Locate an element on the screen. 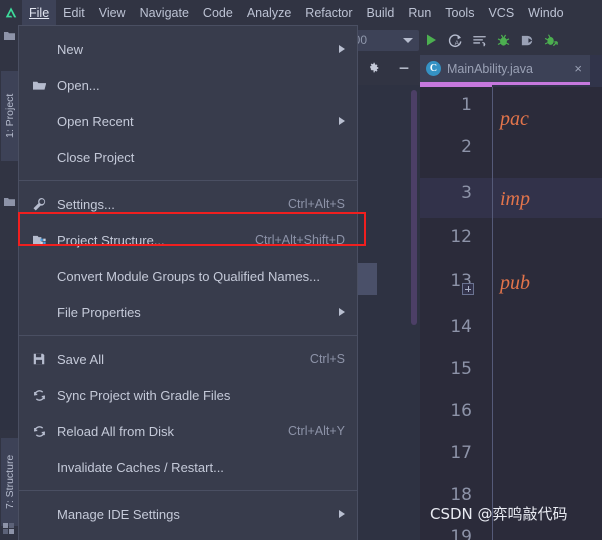 This screenshot has width=602, height=540. expand-fold-icon is located at coordinates (468, 289).